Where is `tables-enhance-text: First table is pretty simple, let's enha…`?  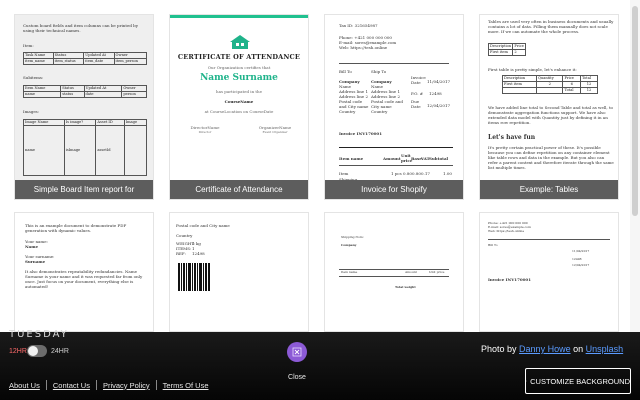 tables-enhance-text: First table is pretty simple, let's enha… is located at coordinates (532, 69).